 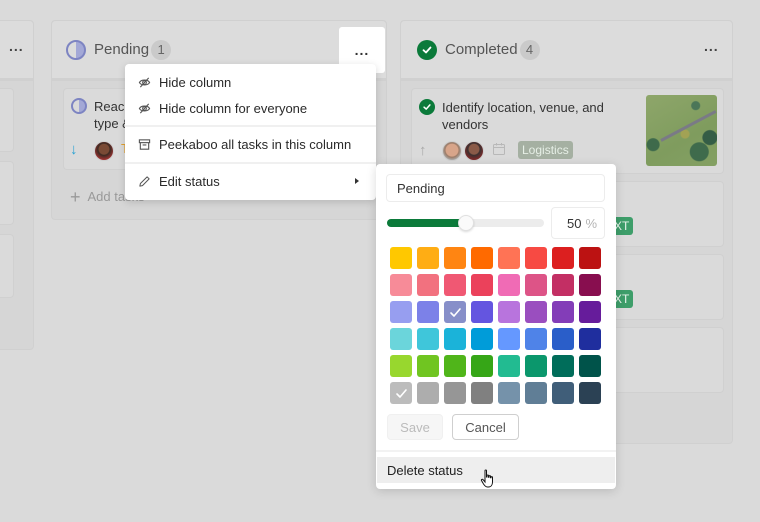 I want to click on menu-item-peekaboo: Peekaboo all tasks in this column, so click(x=250, y=144).